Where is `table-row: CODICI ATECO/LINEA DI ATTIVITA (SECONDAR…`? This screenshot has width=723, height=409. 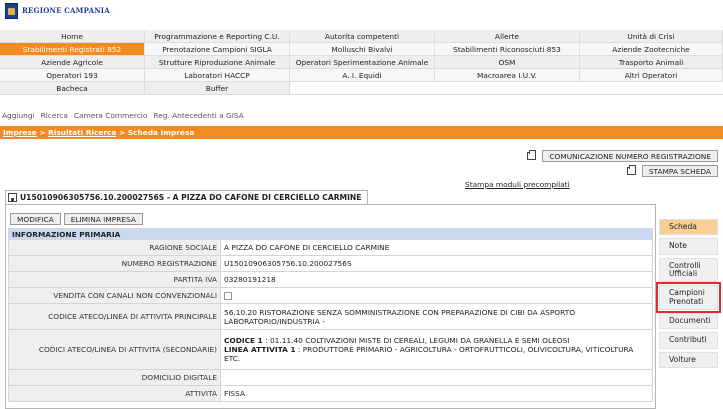
table-row: CODICI ATECO/LINEA DI ATTIVITA (SECONDAR… is located at coordinates (330, 349).